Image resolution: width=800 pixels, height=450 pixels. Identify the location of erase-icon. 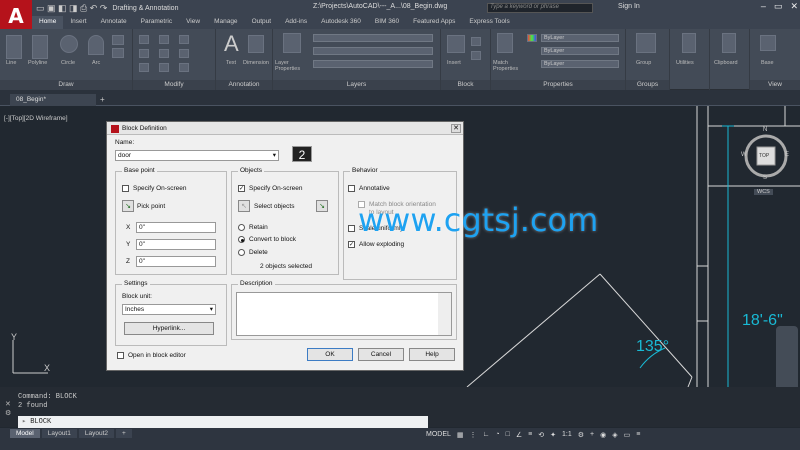
(184, 39).